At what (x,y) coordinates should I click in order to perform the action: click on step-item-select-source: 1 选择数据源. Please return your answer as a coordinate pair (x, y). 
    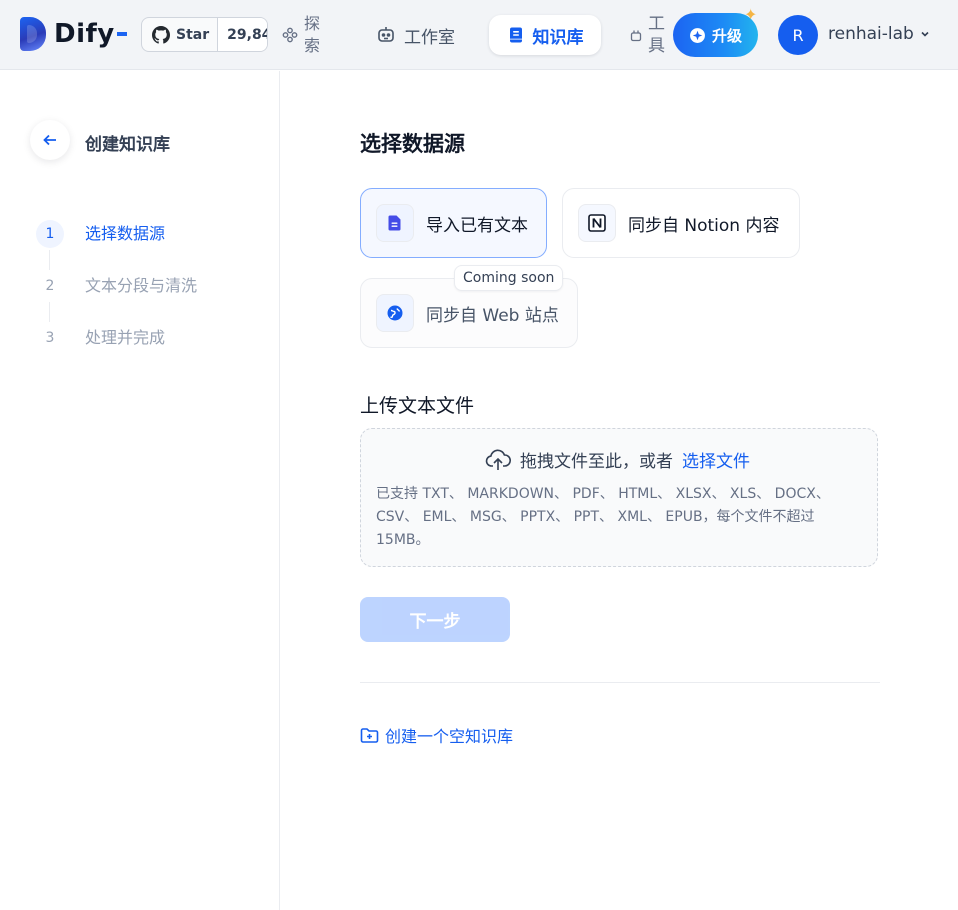
    Looking at the image, I should click on (116, 246).